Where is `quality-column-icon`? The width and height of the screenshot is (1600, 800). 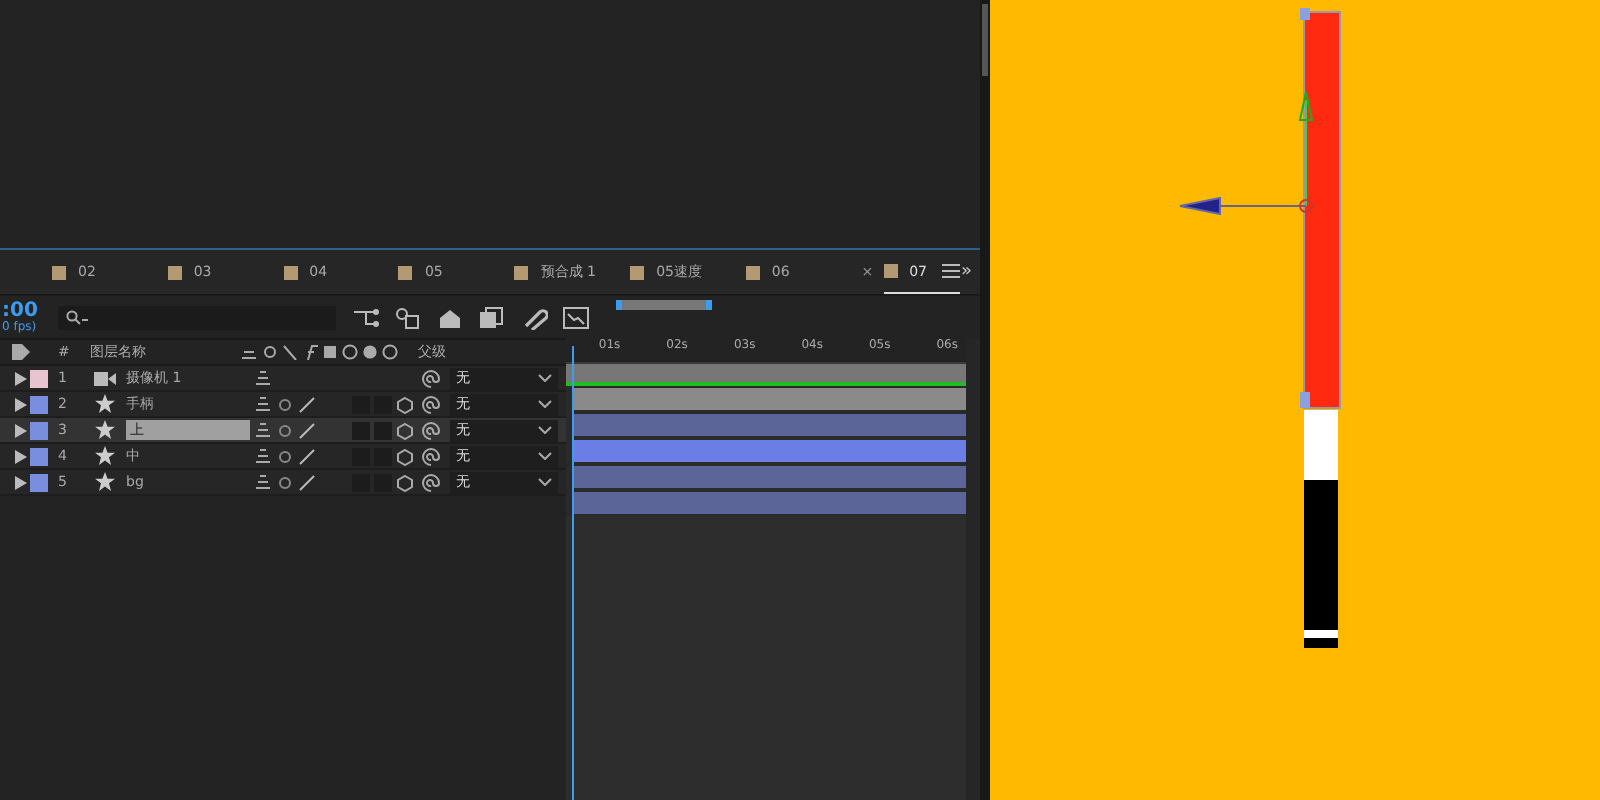
quality-column-icon is located at coordinates (290, 352).